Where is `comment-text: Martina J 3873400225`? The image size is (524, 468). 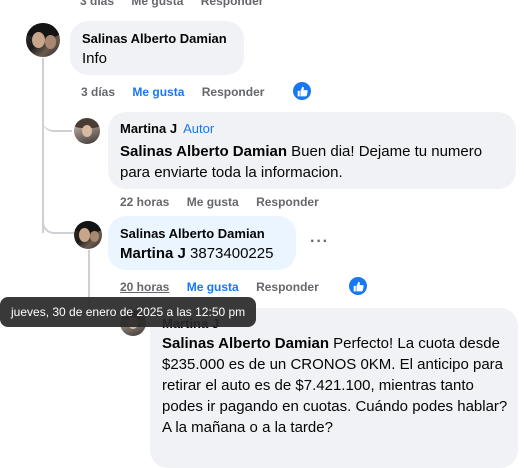
comment-text: Martina J 3873400225 is located at coordinates (210, 253).